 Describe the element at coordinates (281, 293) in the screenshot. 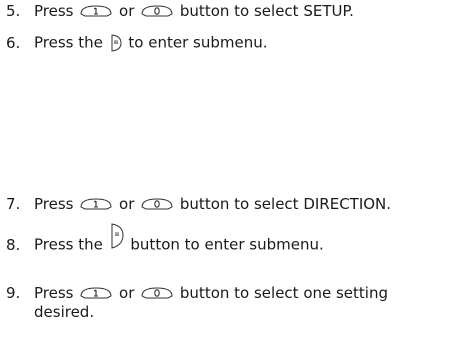

I see `step-text: button to select one setting` at that location.